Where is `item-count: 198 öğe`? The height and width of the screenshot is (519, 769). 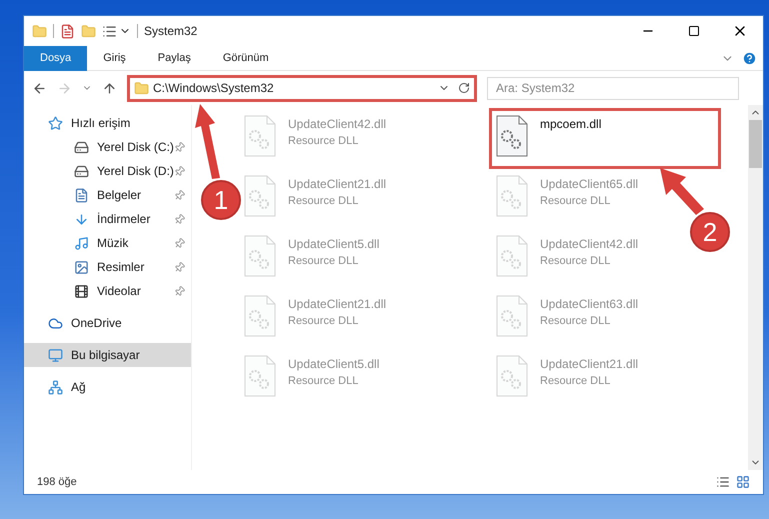 item-count: 198 öğe is located at coordinates (57, 482).